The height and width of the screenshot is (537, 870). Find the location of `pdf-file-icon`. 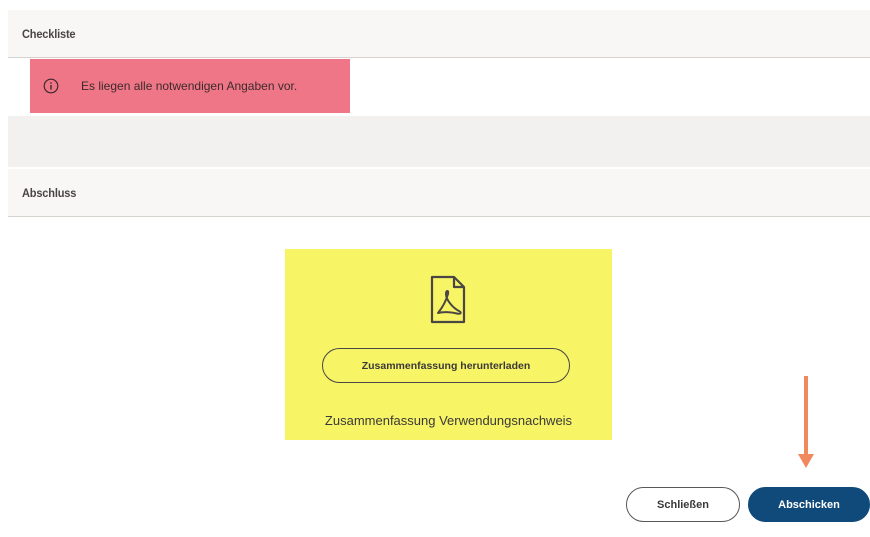

pdf-file-icon is located at coordinates (448, 299).